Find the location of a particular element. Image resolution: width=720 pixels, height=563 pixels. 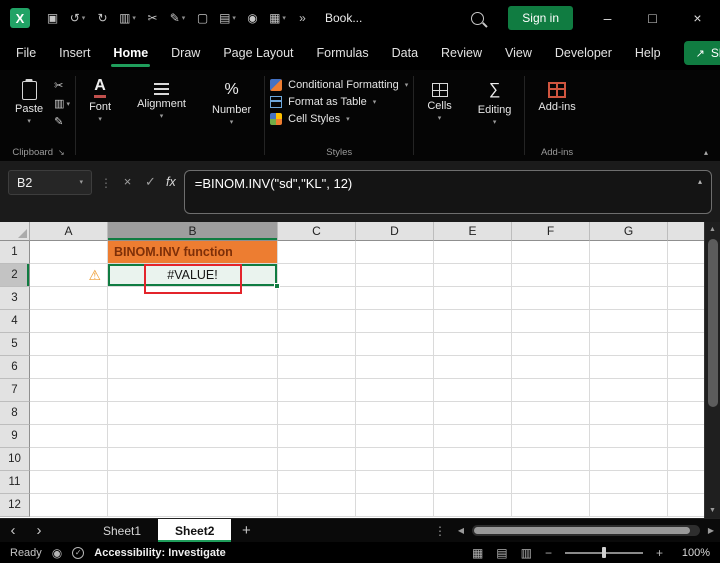

menu-tab-formulas: Formulas is located at coordinates (343, 53).